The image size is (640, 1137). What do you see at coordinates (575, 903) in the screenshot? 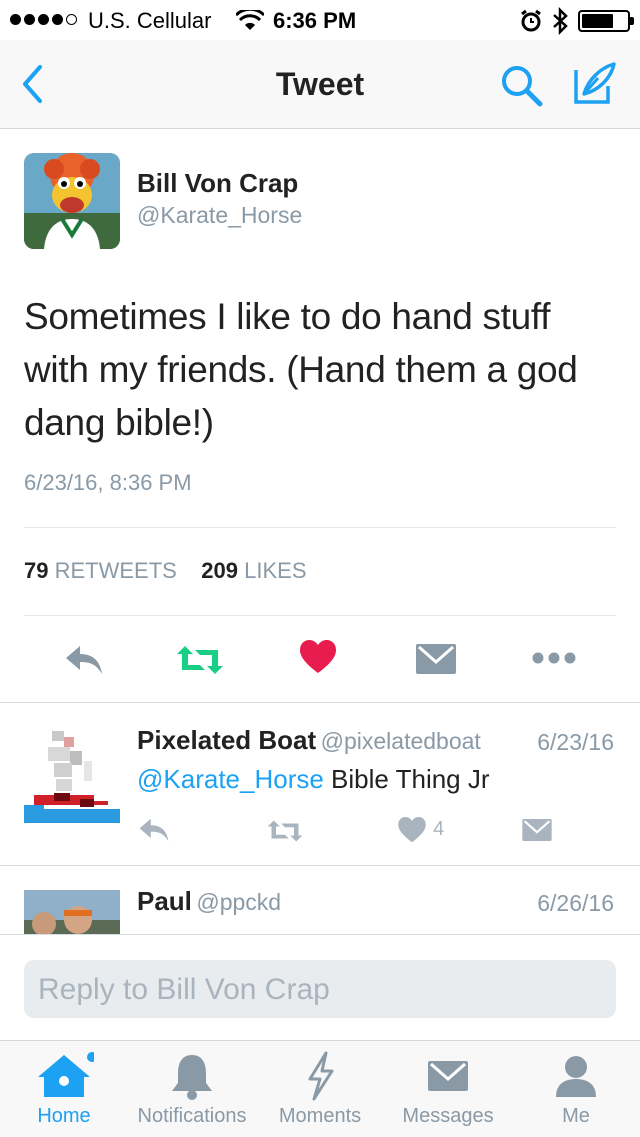
I see `reply-date: 6/26/16` at bounding box center [575, 903].